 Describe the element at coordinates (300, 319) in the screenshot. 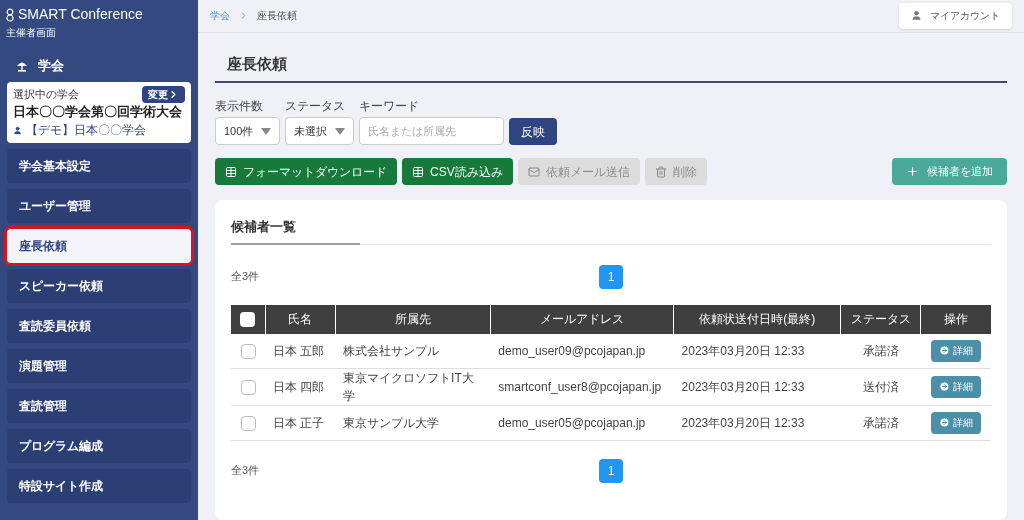

I see `column-header: 氏名` at that location.